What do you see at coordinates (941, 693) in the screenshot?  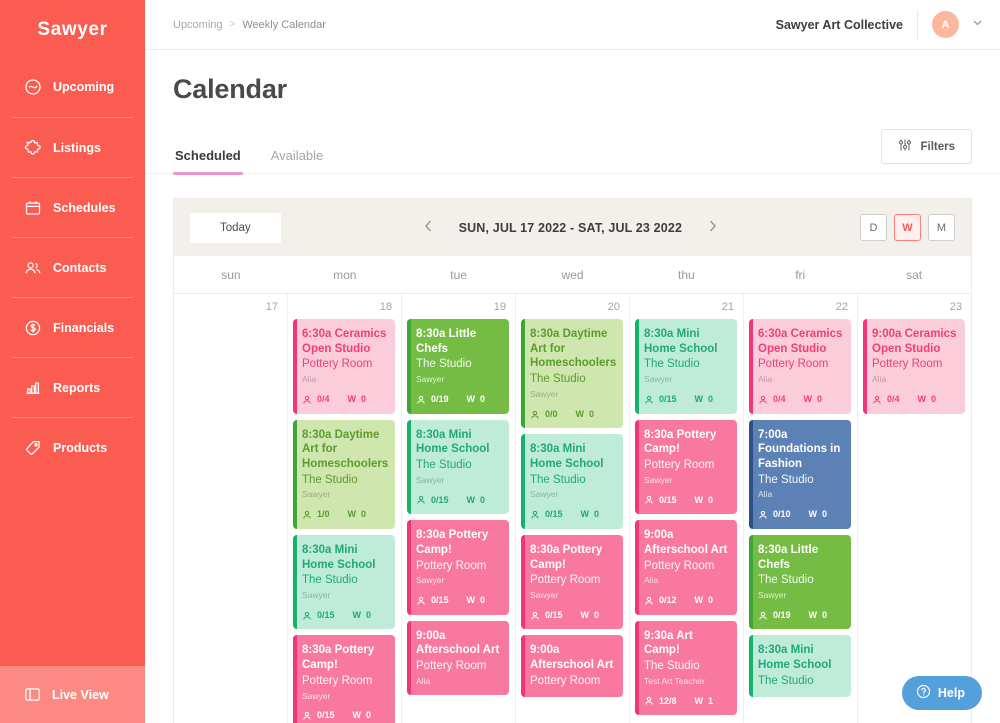 I see `help-button: Help` at bounding box center [941, 693].